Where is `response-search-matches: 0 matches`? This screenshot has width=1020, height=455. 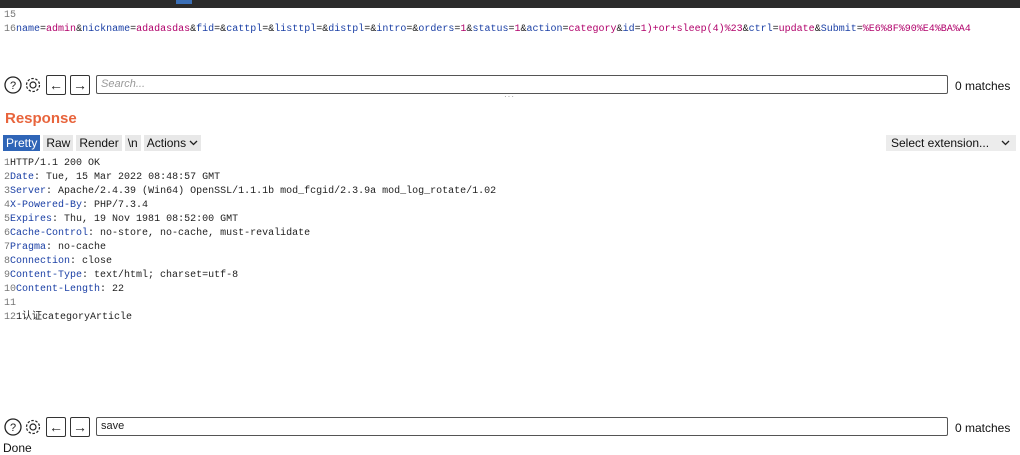
response-search-matches: 0 matches is located at coordinates (983, 428).